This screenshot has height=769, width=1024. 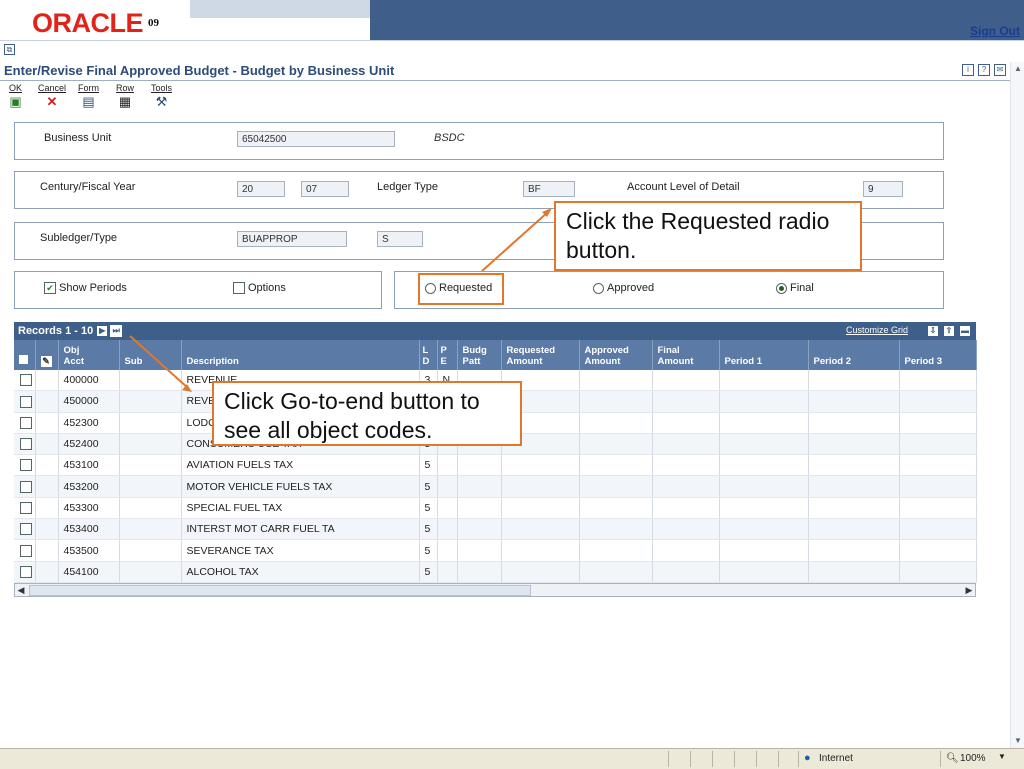 What do you see at coordinates (708, 236) in the screenshot?
I see `requested-callout: Click the Requested radio button.` at bounding box center [708, 236].